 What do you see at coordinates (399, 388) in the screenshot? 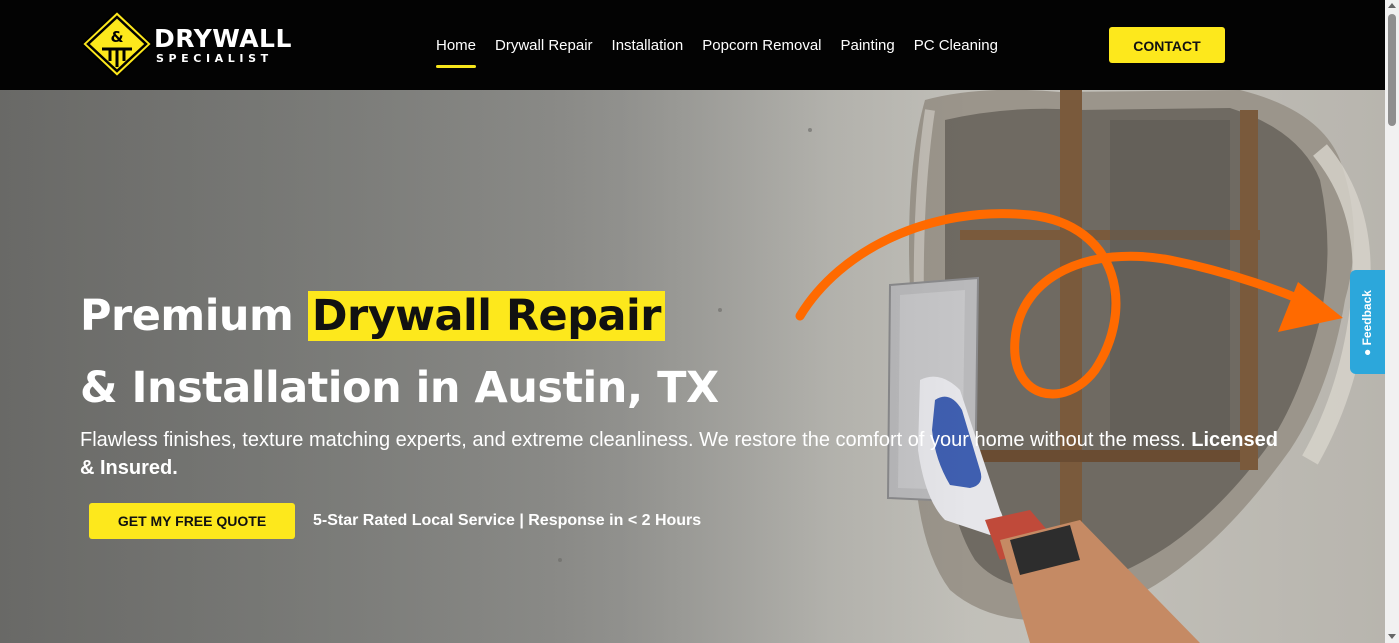
I see `headline-text-line2: & Installation in Austin, TX` at bounding box center [399, 388].